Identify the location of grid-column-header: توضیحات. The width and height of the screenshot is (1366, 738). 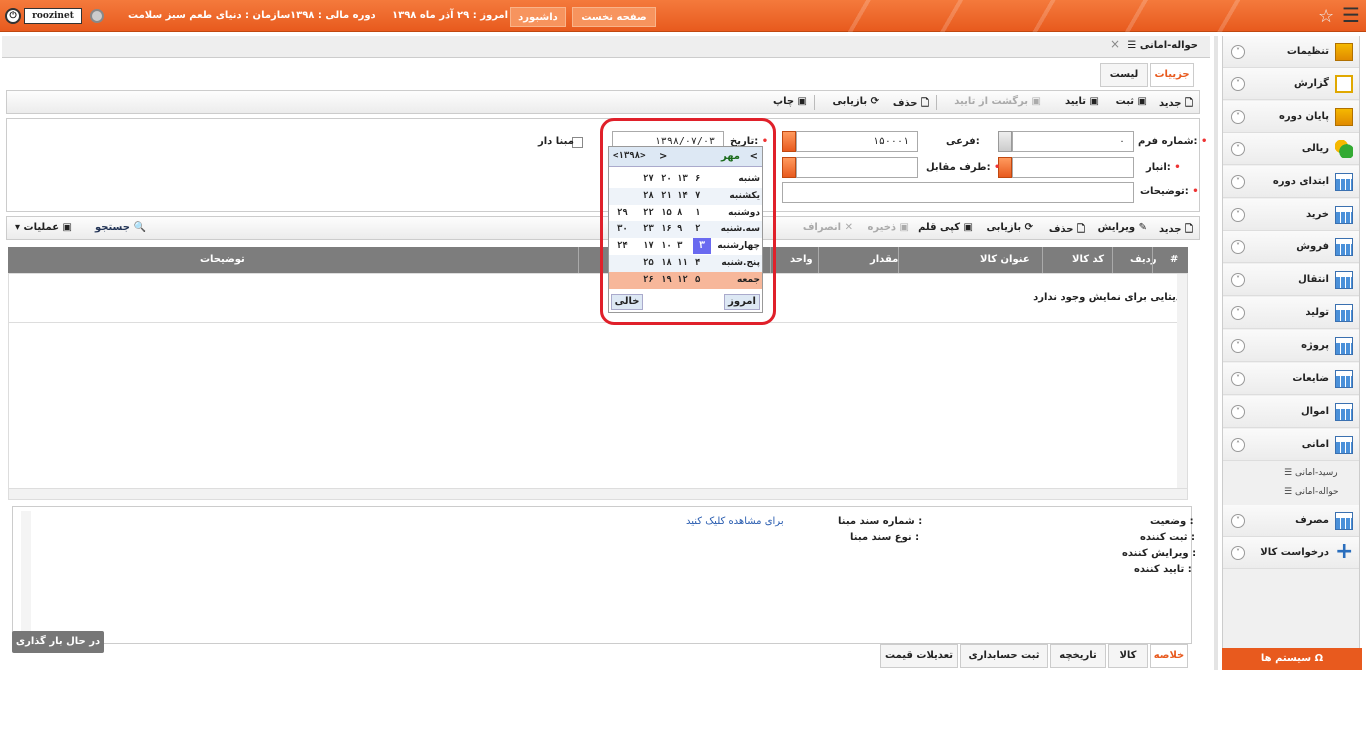
(222, 259).